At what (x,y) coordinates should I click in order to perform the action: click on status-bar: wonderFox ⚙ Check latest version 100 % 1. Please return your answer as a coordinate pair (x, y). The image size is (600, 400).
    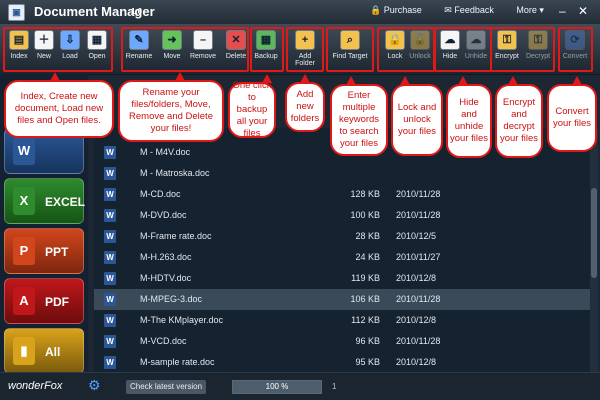
    Looking at the image, I should click on (300, 386).